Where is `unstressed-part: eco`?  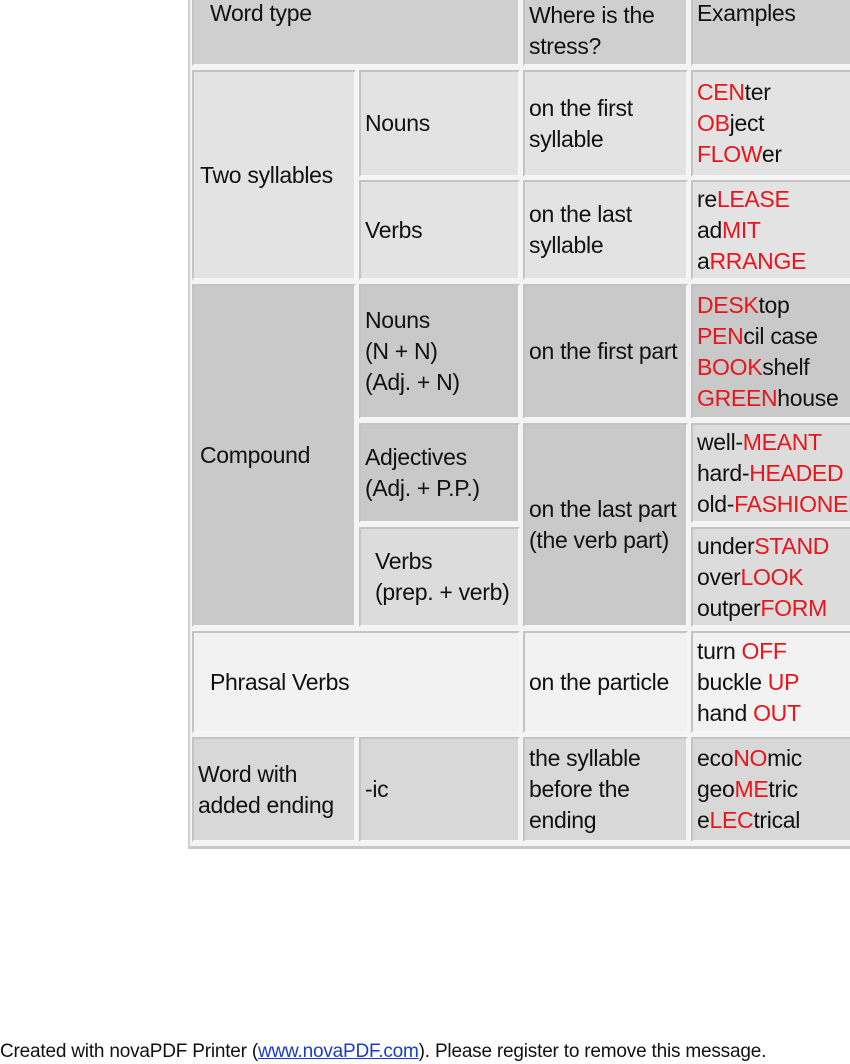
unstressed-part: eco is located at coordinates (715, 758).